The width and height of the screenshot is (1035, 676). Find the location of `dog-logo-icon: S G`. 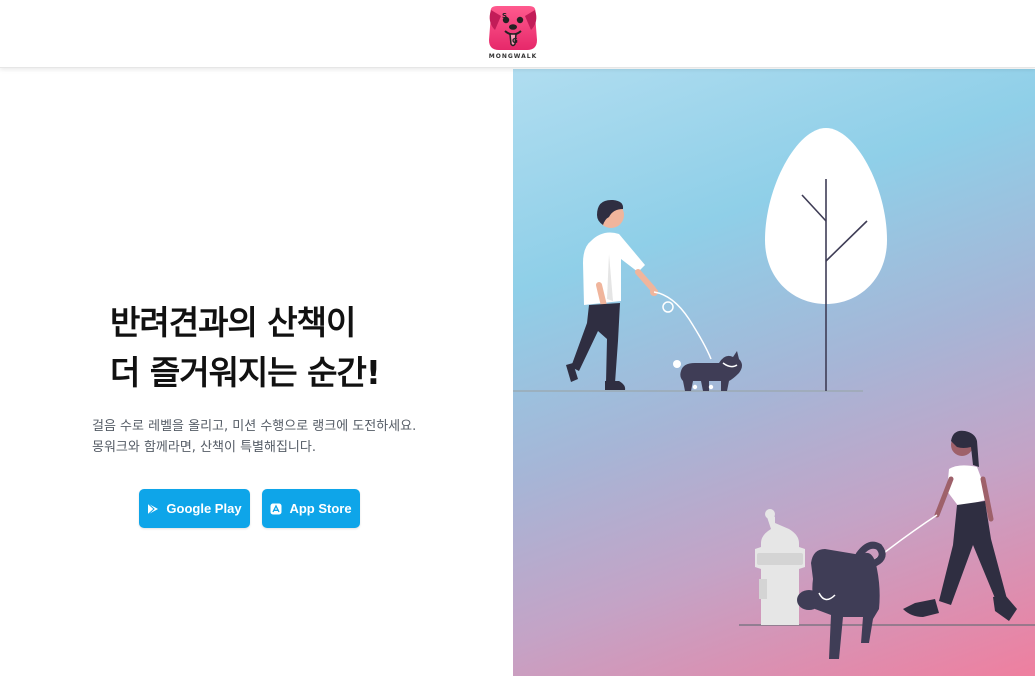

dog-logo-icon: S G is located at coordinates (513, 28).